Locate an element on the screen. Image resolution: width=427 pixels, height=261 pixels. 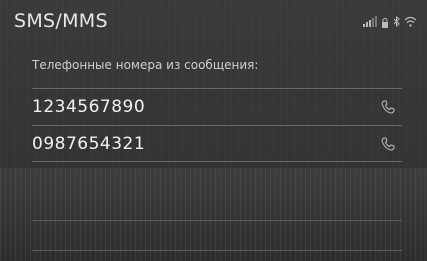
phone-number: 1234567890 is located at coordinates (89, 107).